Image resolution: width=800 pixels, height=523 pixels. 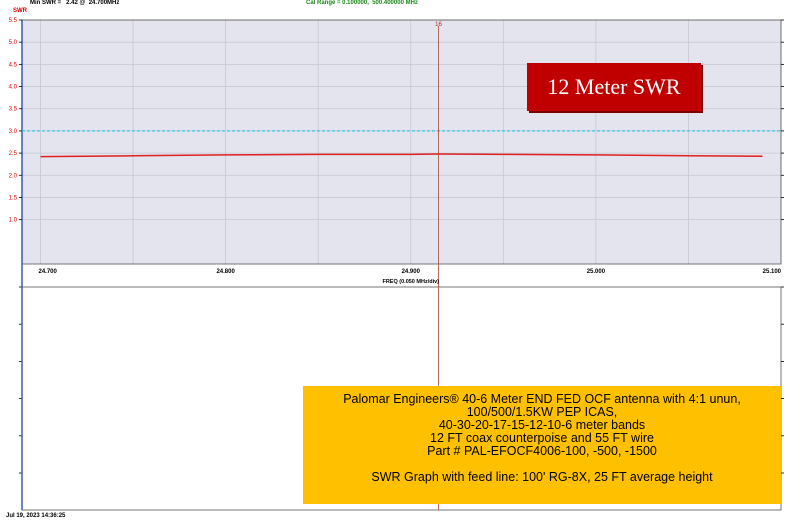 What do you see at coordinates (20, 11) in the screenshot?
I see `y-axis-label: SWR` at bounding box center [20, 11].